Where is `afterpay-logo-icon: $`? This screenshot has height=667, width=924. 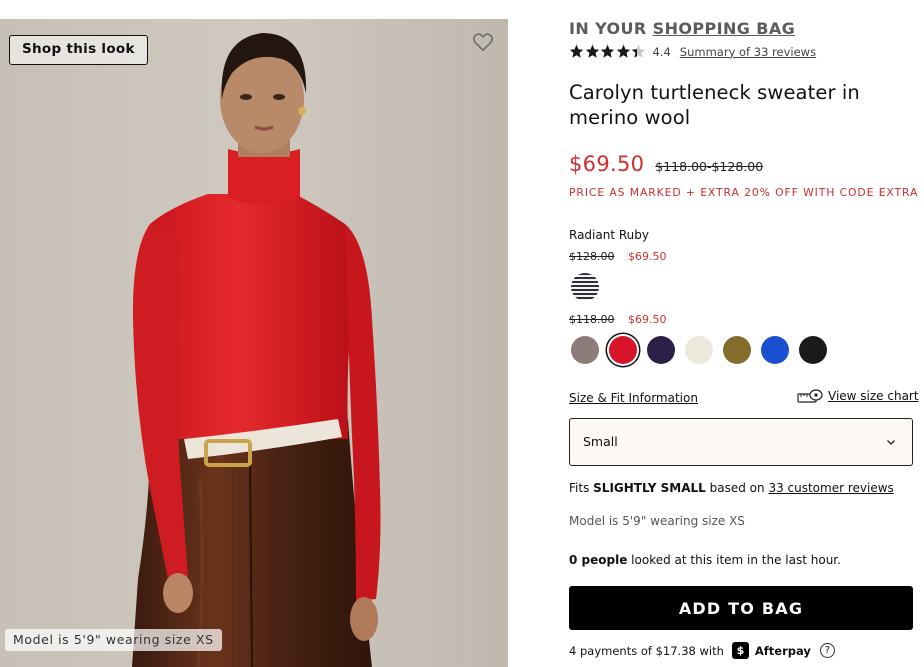
afterpay-logo-icon: $ is located at coordinates (740, 650).